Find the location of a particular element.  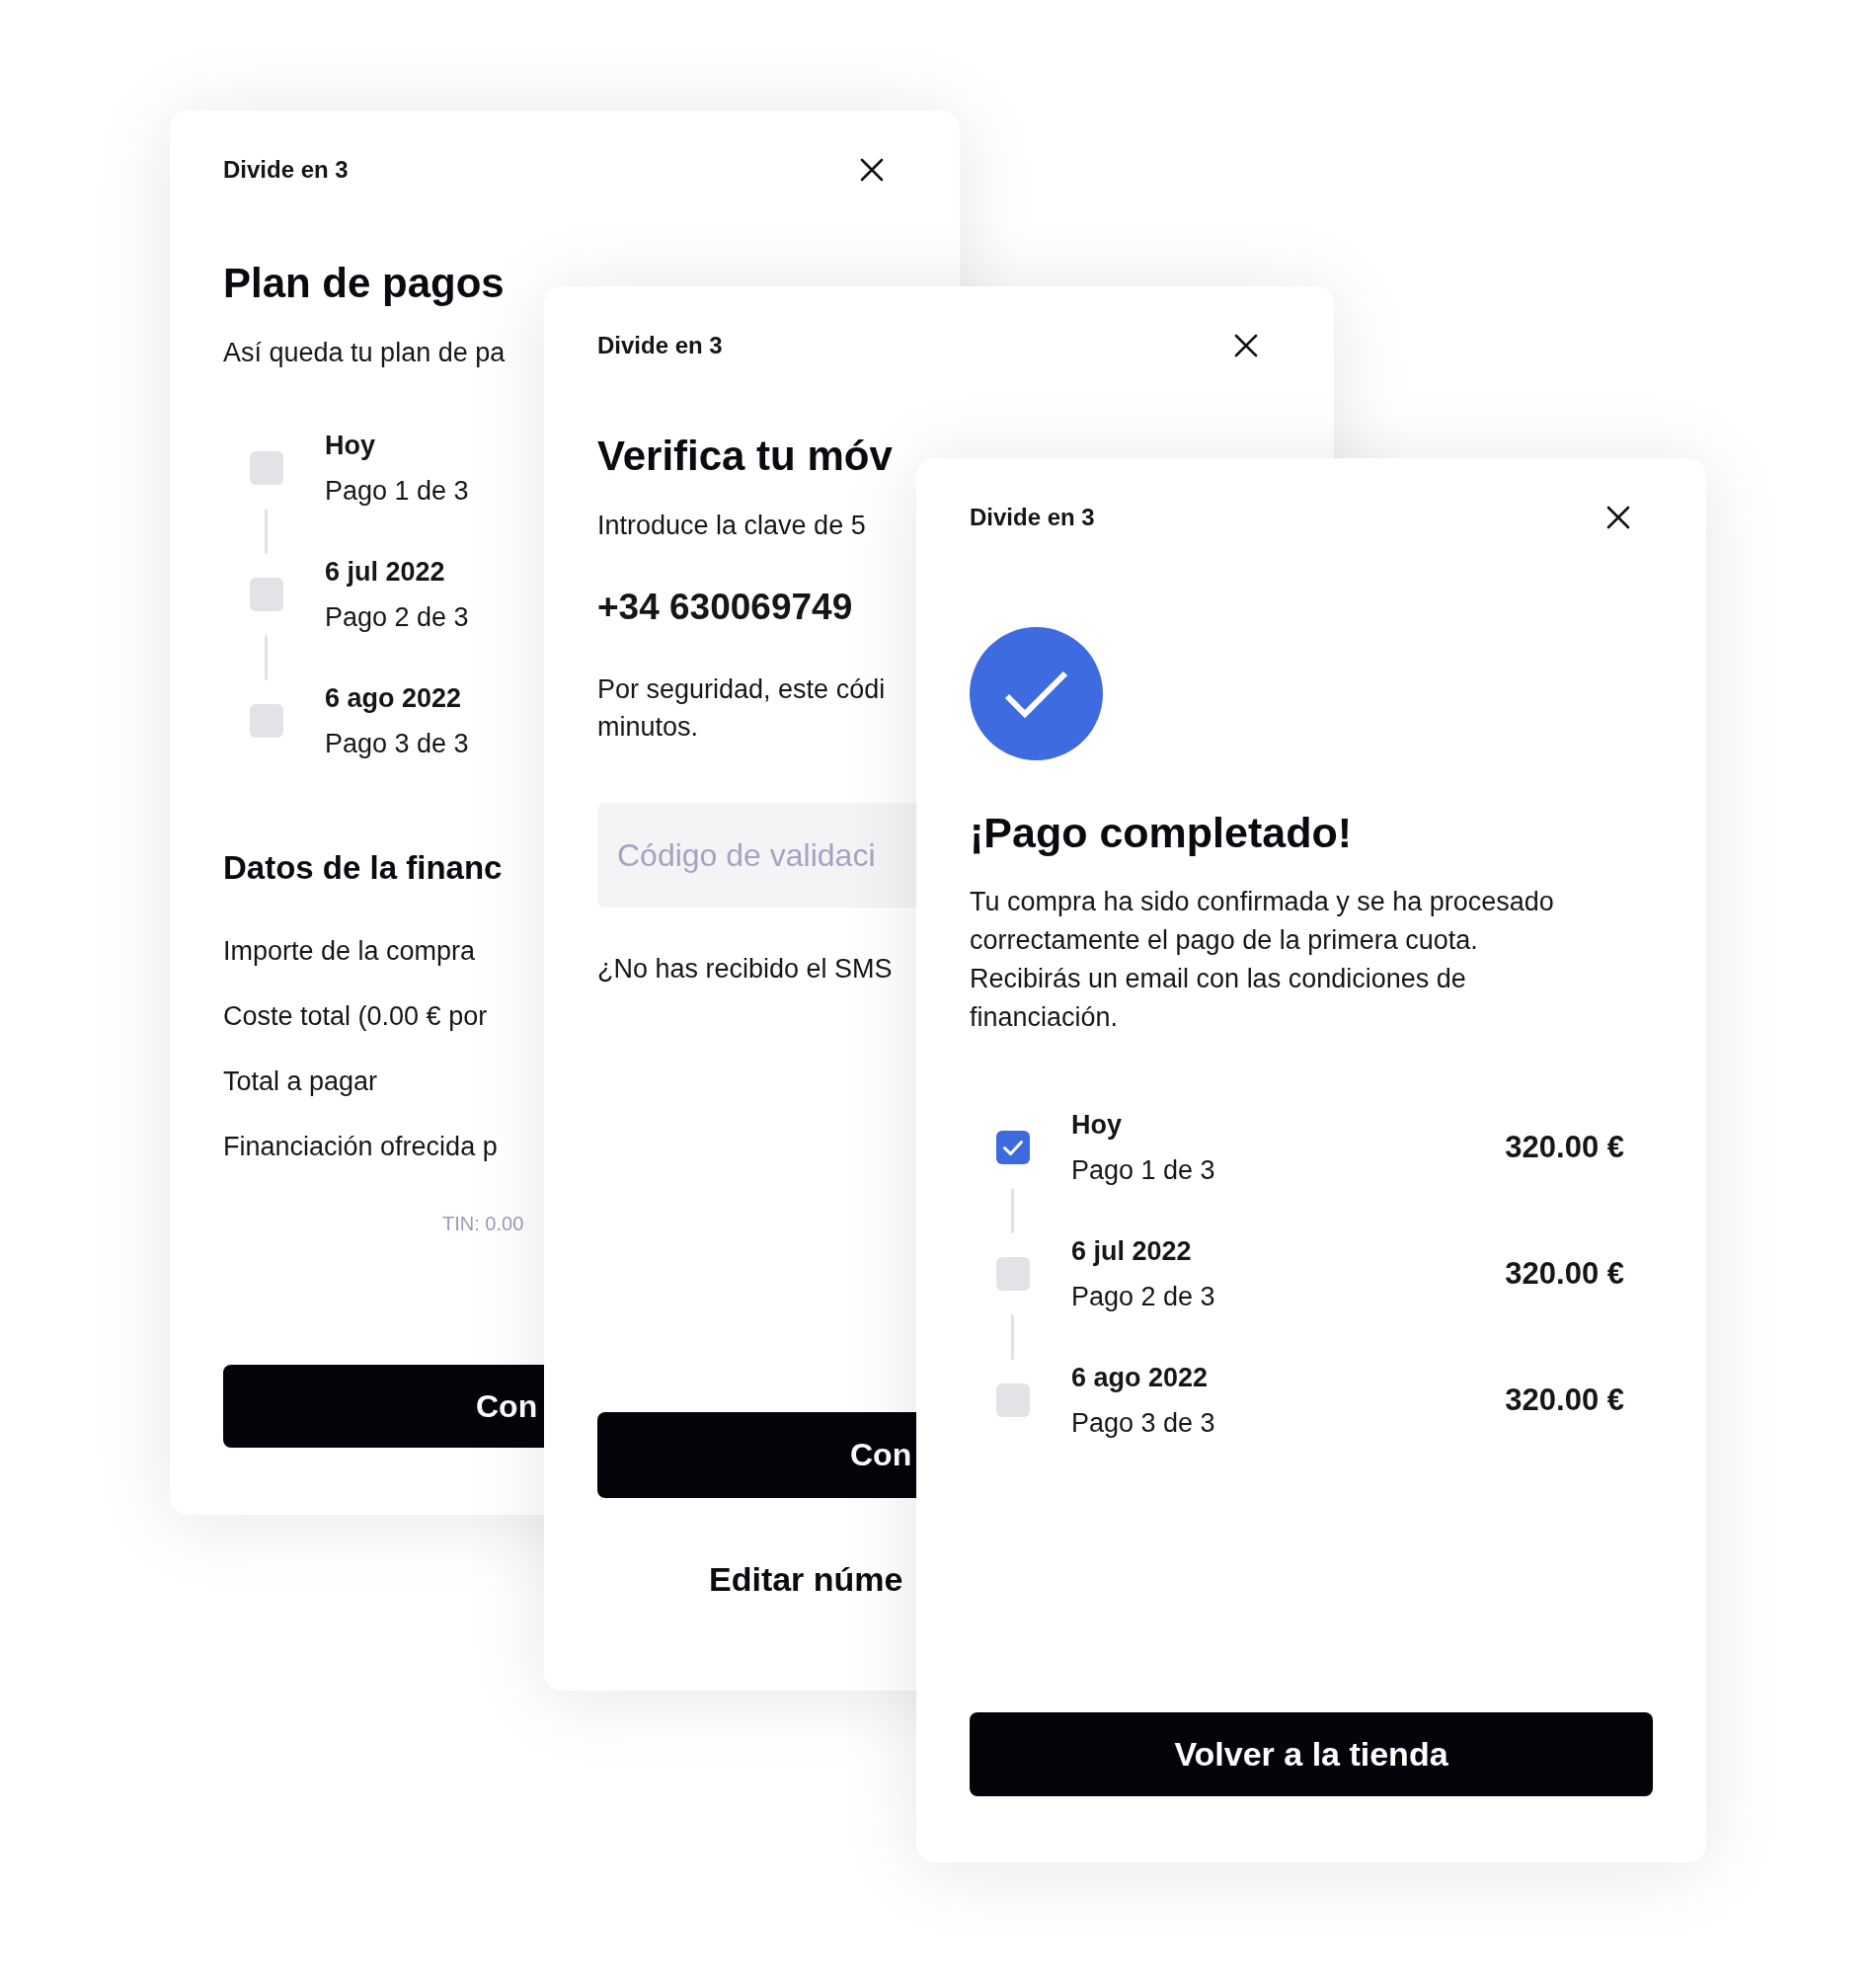

detail-label: Total a pagar is located at coordinates (300, 1082).